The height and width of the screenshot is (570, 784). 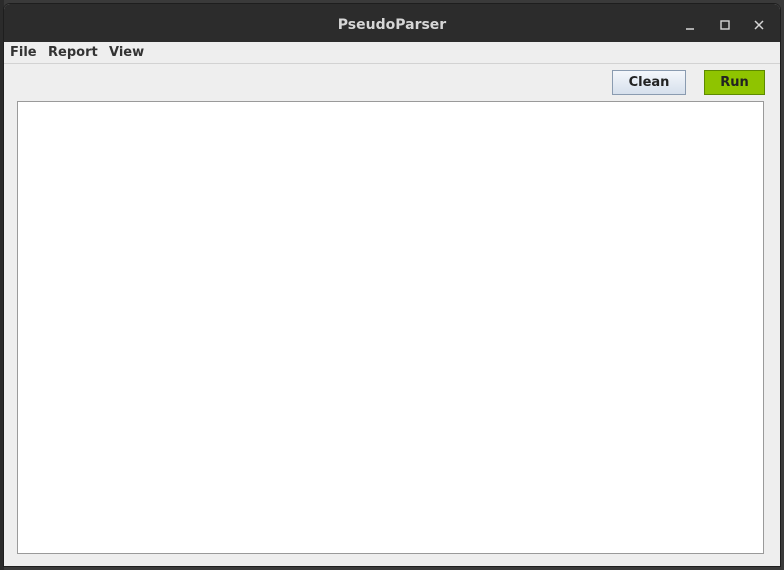 What do you see at coordinates (734, 82) in the screenshot?
I see `run-button: Run` at bounding box center [734, 82].